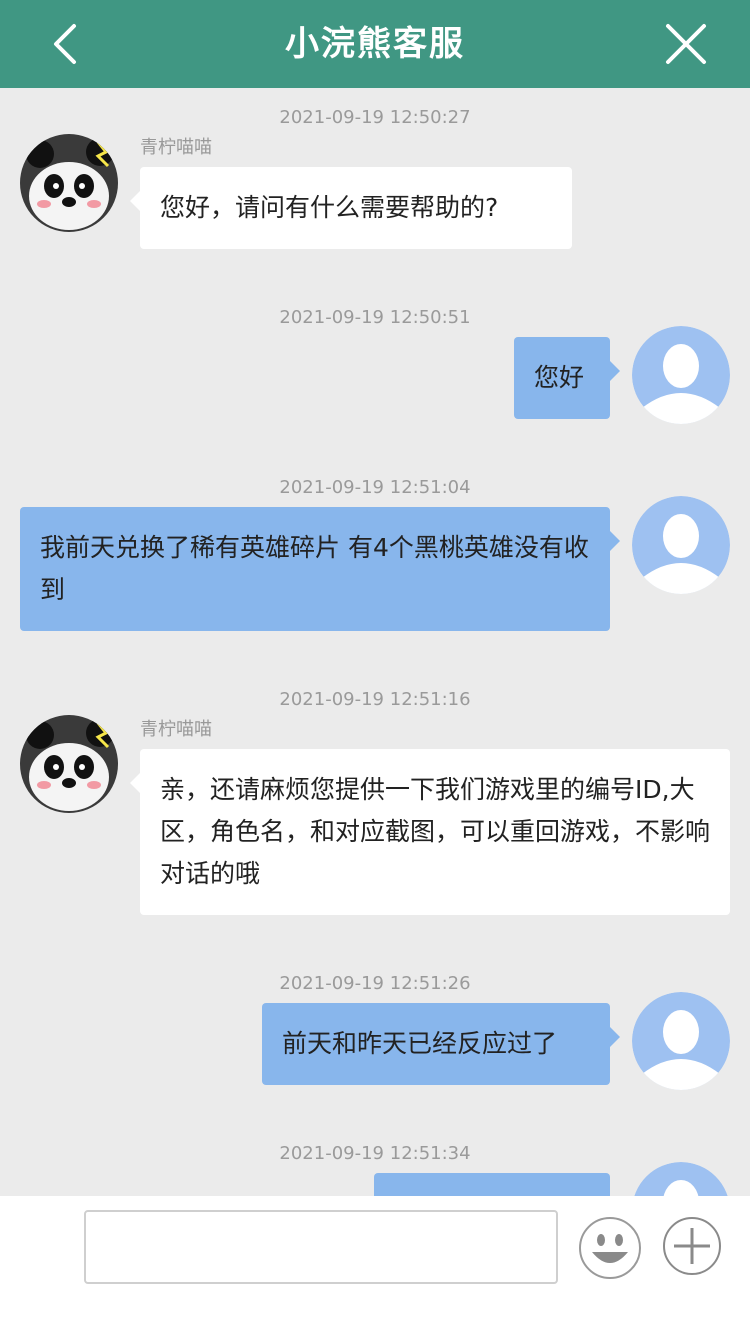  What do you see at coordinates (321, 1247) in the screenshot?
I see `message-input` at bounding box center [321, 1247].